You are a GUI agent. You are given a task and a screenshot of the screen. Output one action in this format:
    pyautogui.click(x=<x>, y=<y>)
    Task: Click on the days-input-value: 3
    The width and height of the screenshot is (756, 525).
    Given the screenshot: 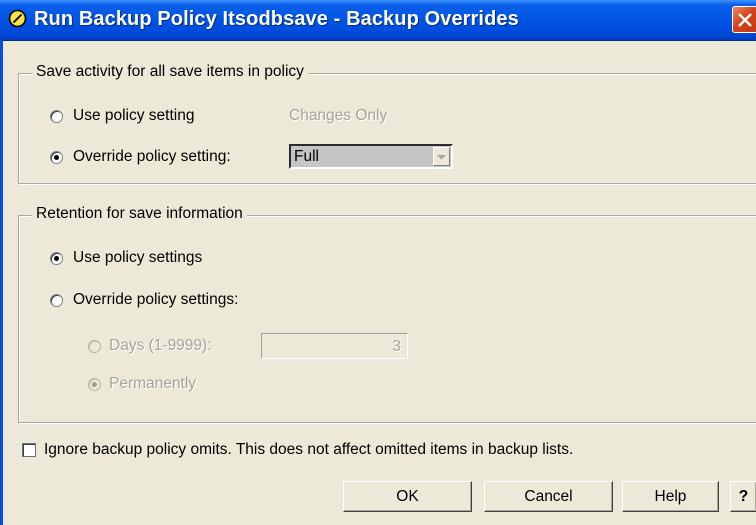 What is the action you would take?
    pyautogui.click(x=396, y=346)
    